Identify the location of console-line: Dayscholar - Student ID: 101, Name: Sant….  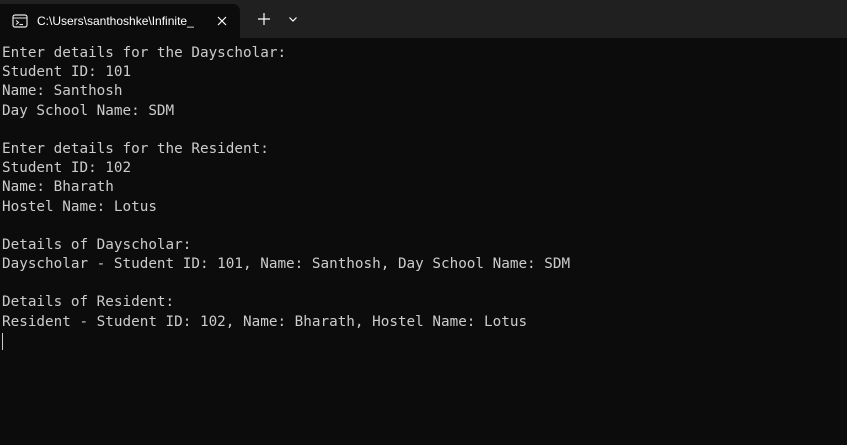
(286, 264).